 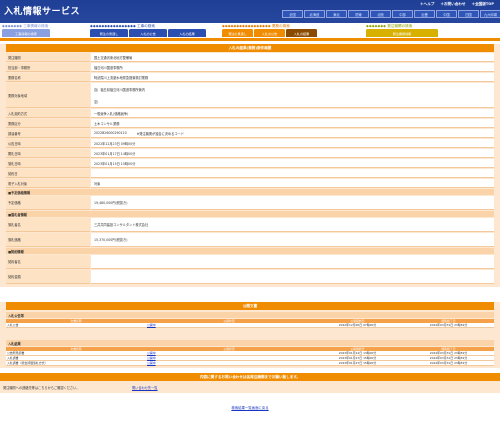 I want to click on field-value: 19,480,000円(税抜き), so click(x=292, y=203).